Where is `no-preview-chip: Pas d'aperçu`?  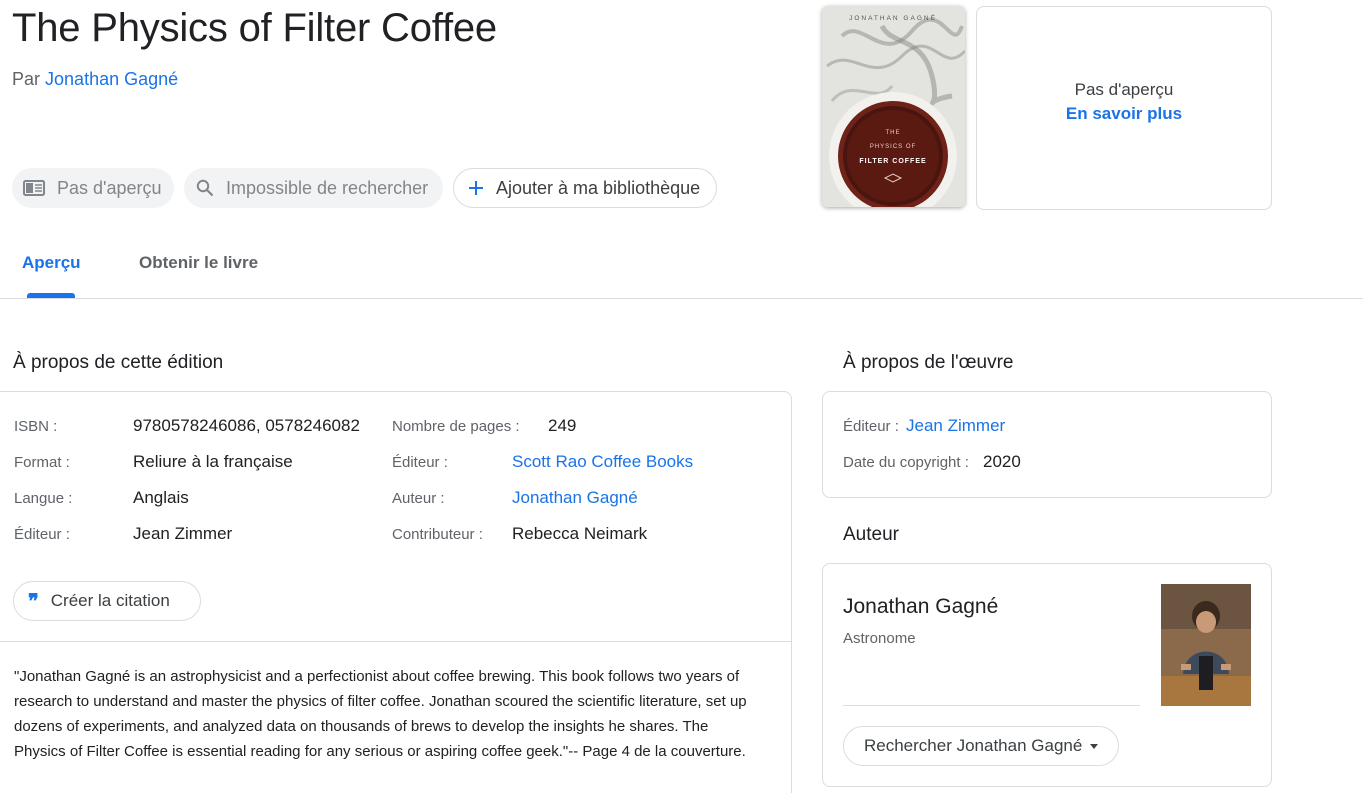 no-preview-chip: Pas d'aperçu is located at coordinates (93, 188).